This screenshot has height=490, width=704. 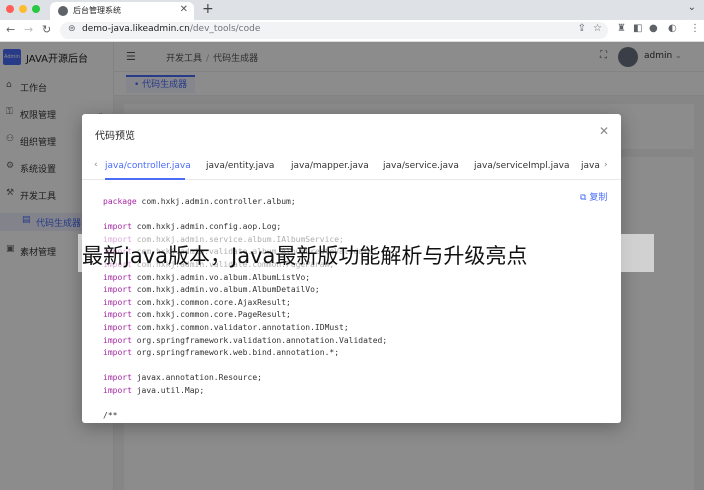 What do you see at coordinates (96, 165) in the screenshot?
I see `tabs-scroll-left-icon: ‹` at bounding box center [96, 165].